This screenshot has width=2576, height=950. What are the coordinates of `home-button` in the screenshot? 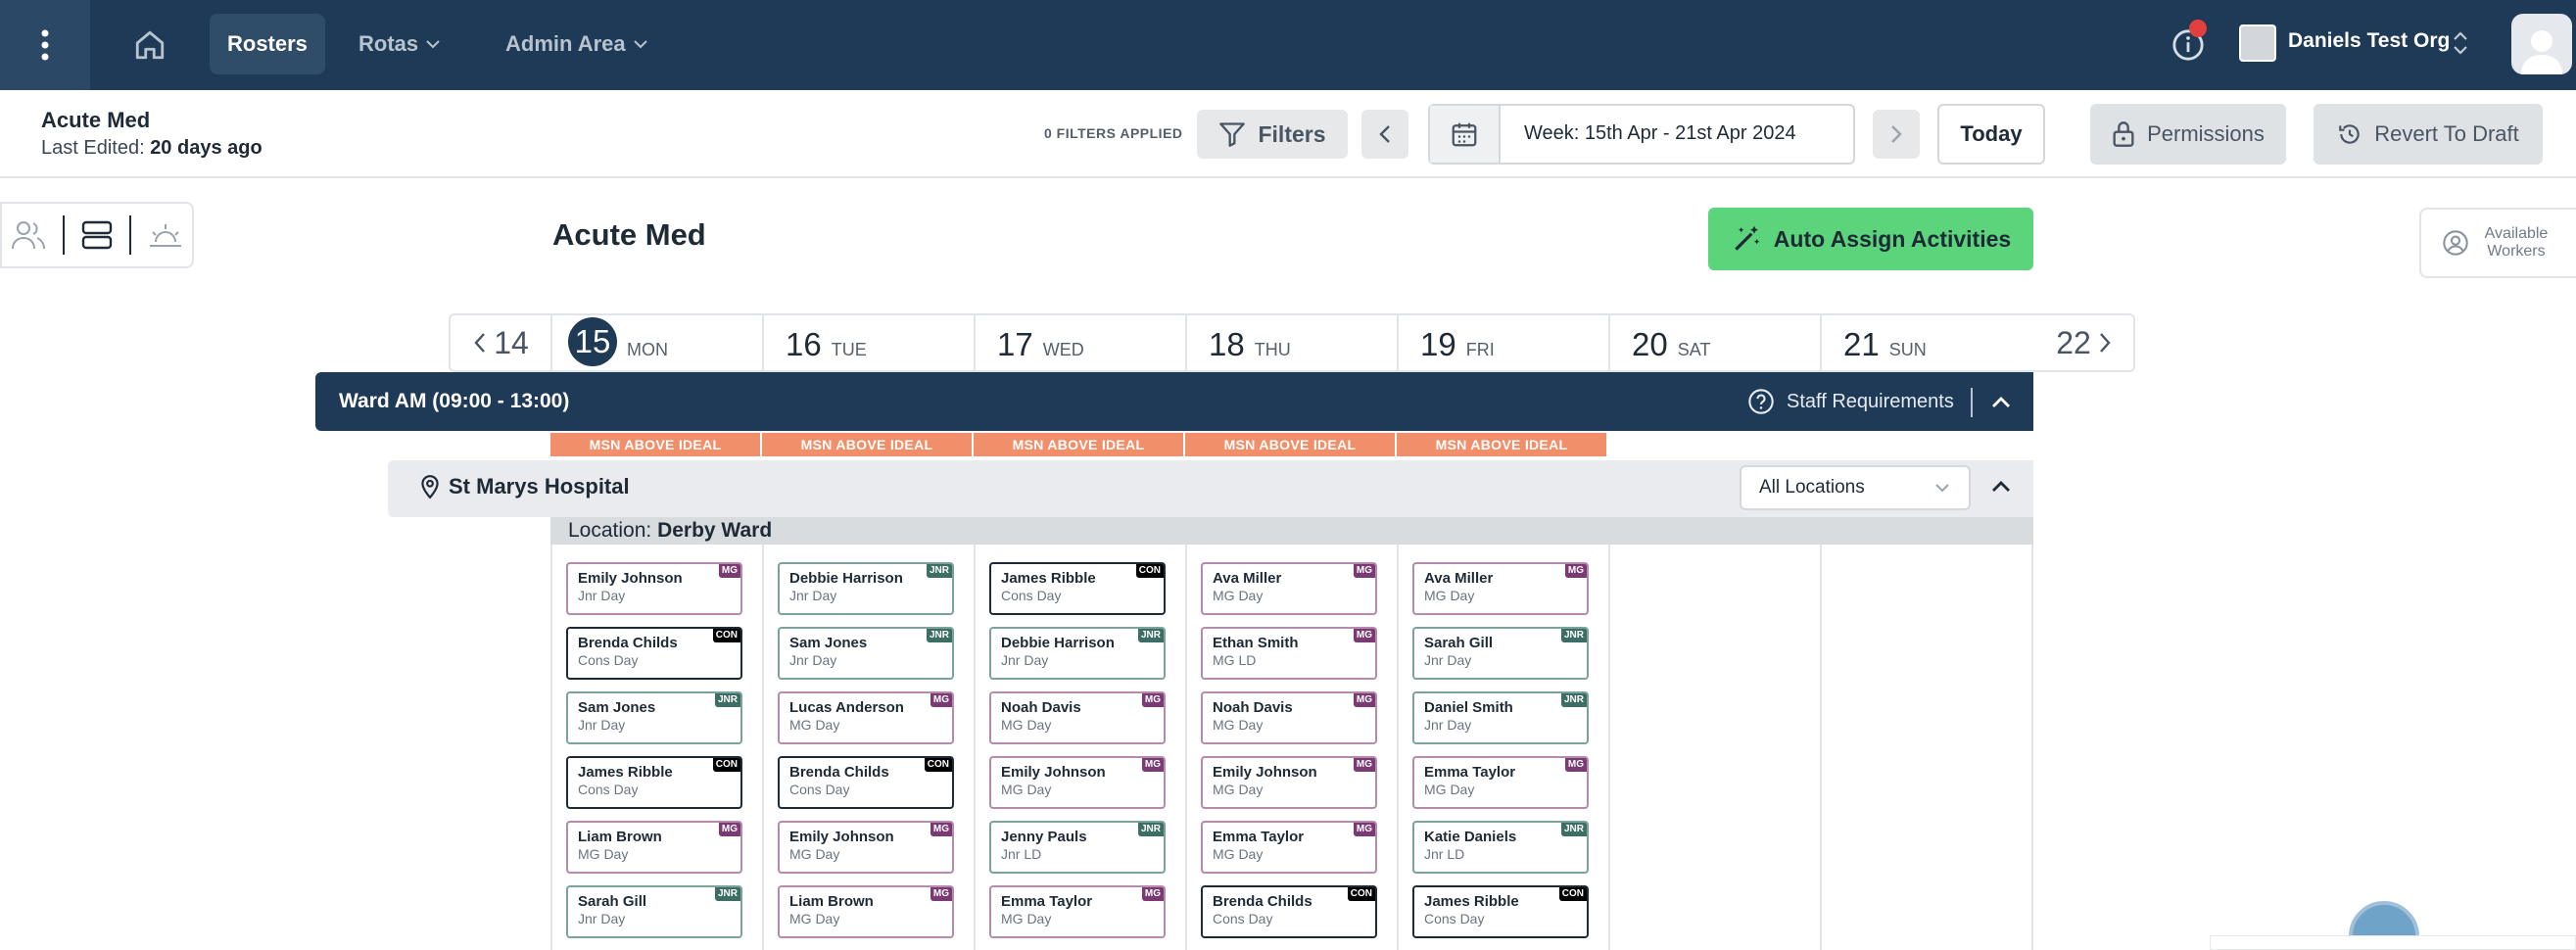 It's located at (150, 45).